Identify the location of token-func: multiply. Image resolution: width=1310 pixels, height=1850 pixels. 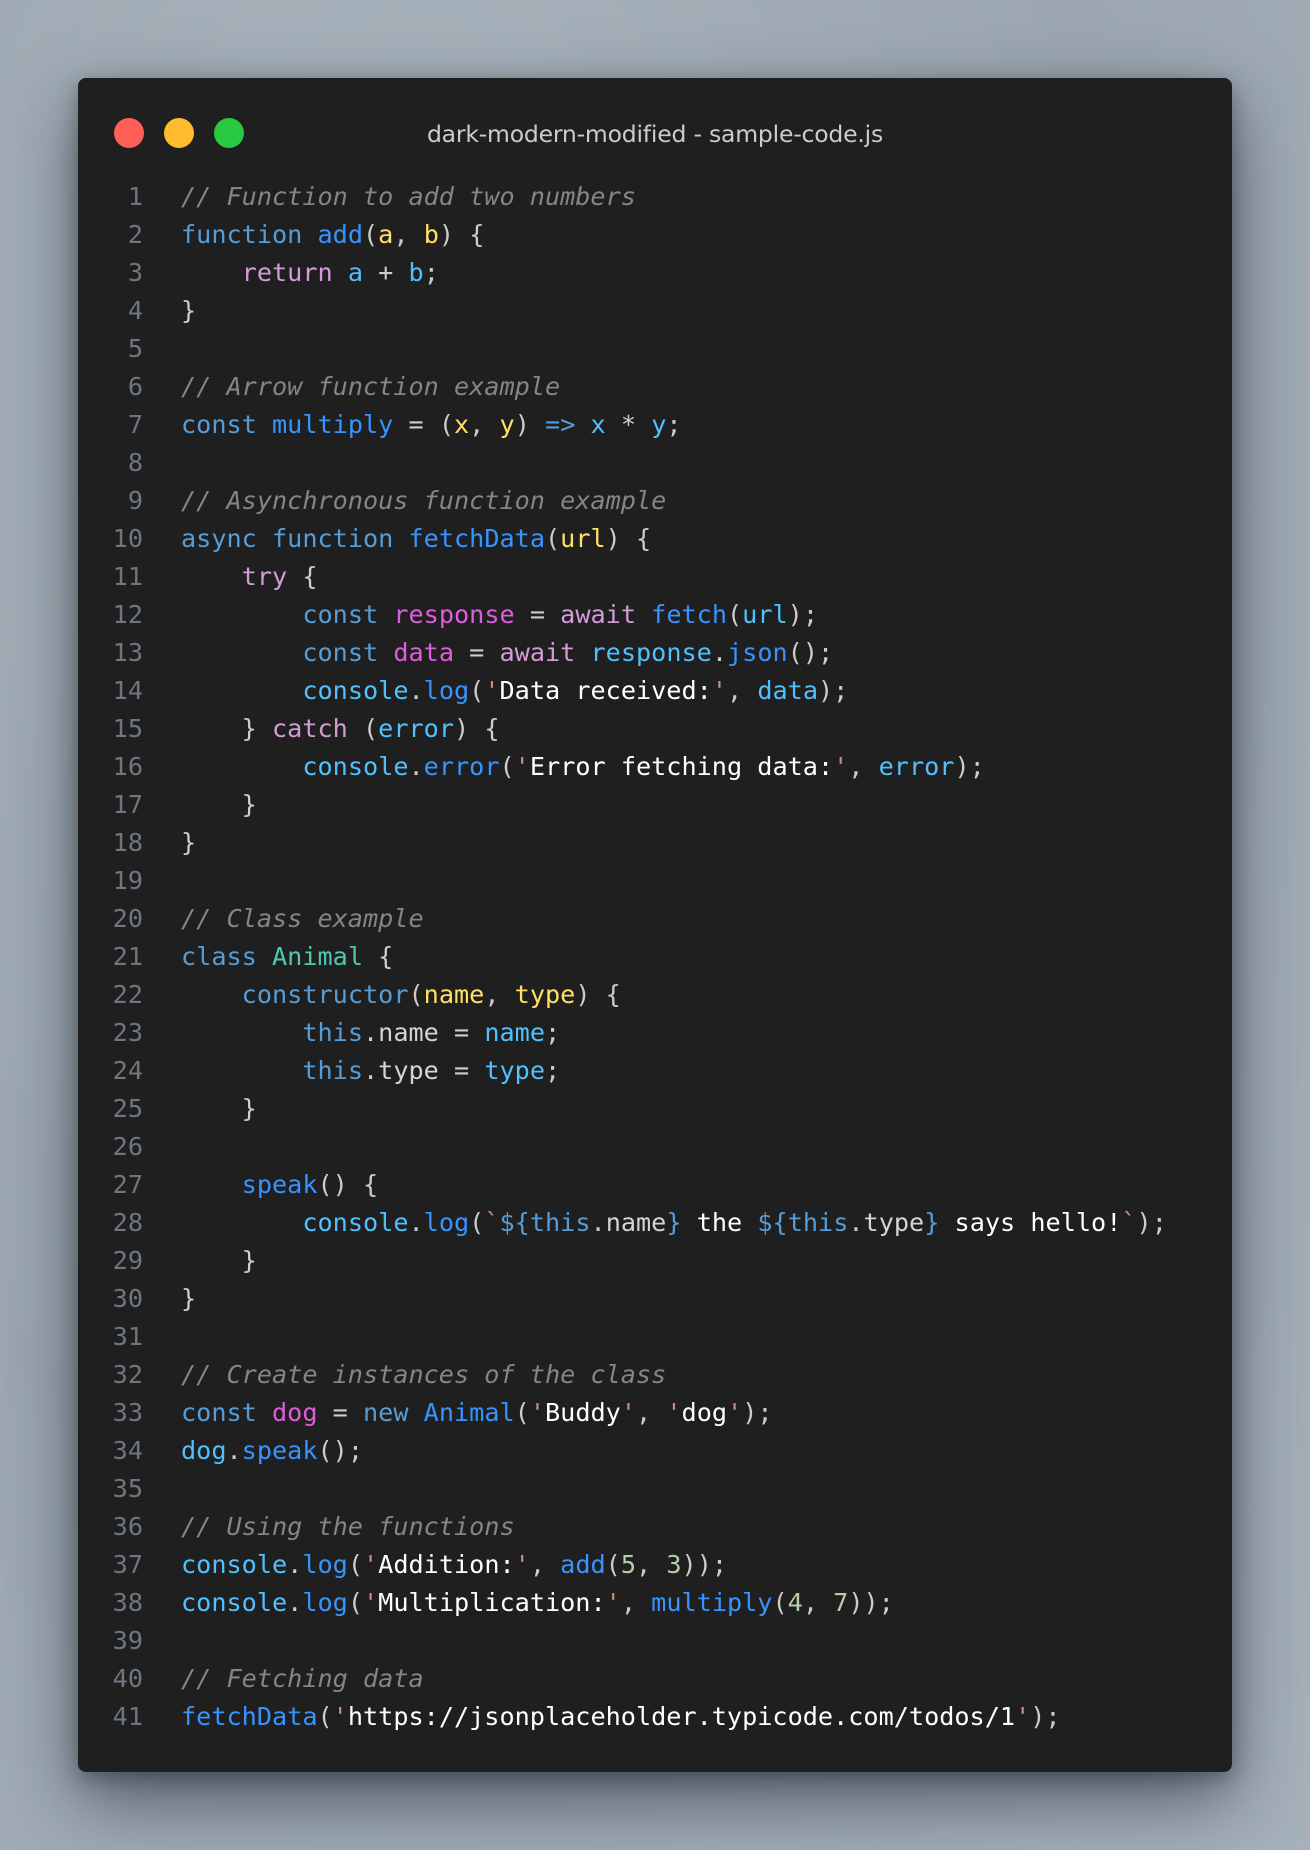
(712, 1602).